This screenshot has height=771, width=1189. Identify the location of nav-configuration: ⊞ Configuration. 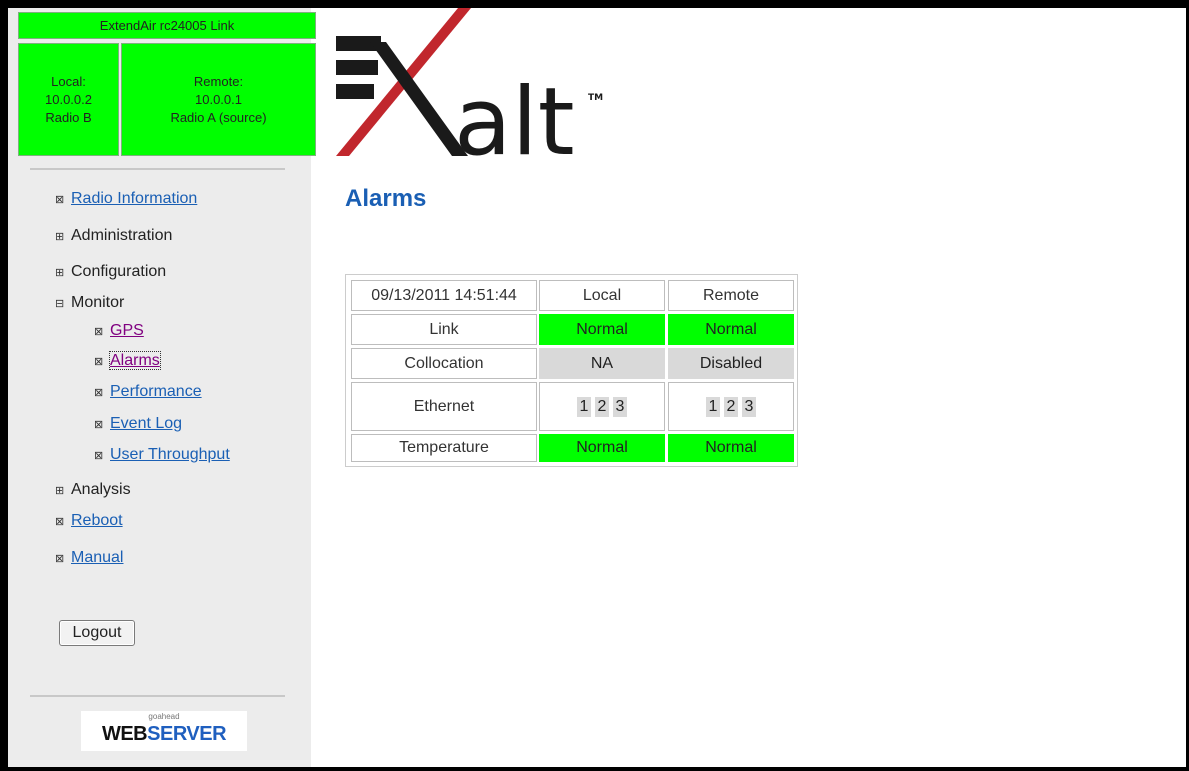
(110, 272).